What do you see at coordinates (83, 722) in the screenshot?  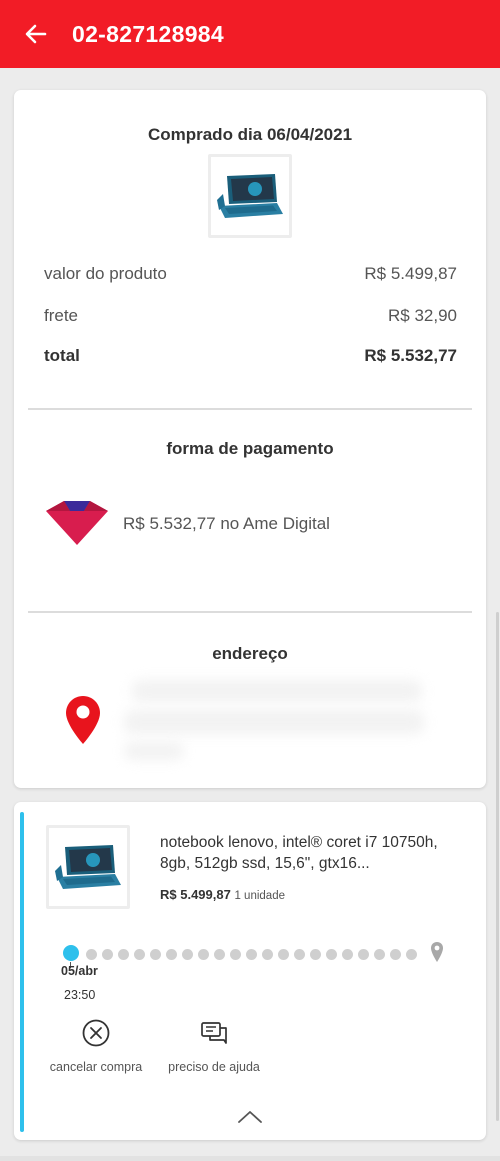 I see `location-pin-icon` at bounding box center [83, 722].